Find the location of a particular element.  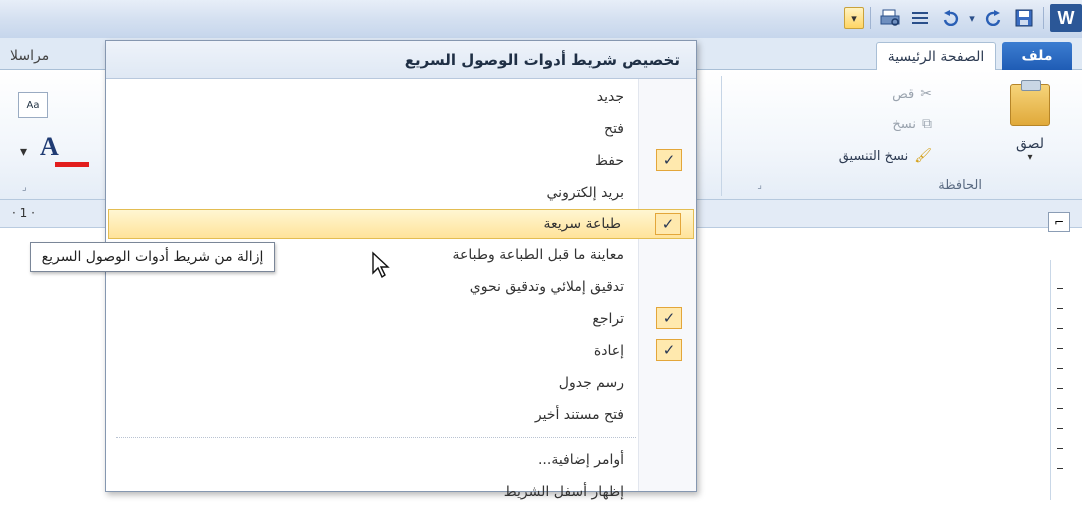

tab-selector-icon: ⌐ is located at coordinates (1059, 222).